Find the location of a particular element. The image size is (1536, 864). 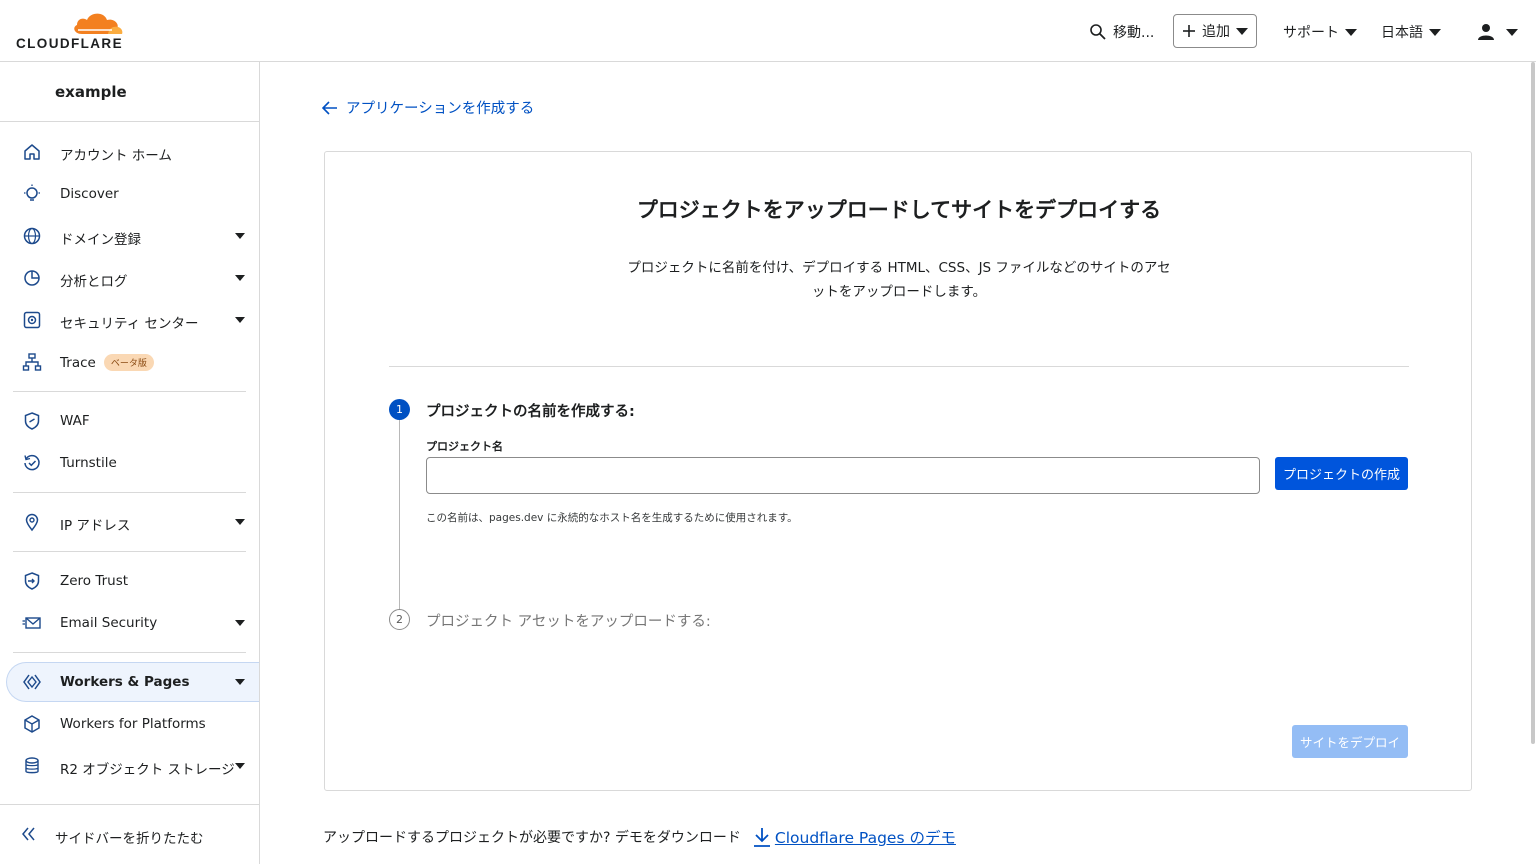

demo-download-text: アップロードするプロジェクトが必要ですか? デモをダウンロード is located at coordinates (532, 838).